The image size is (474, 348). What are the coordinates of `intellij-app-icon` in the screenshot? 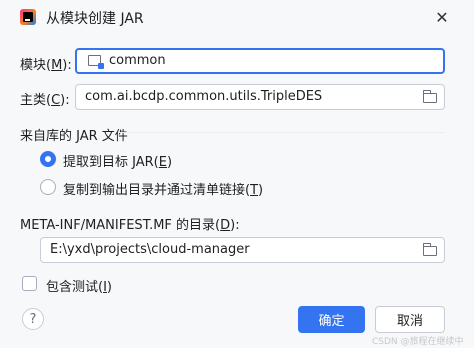 It's located at (28, 17).